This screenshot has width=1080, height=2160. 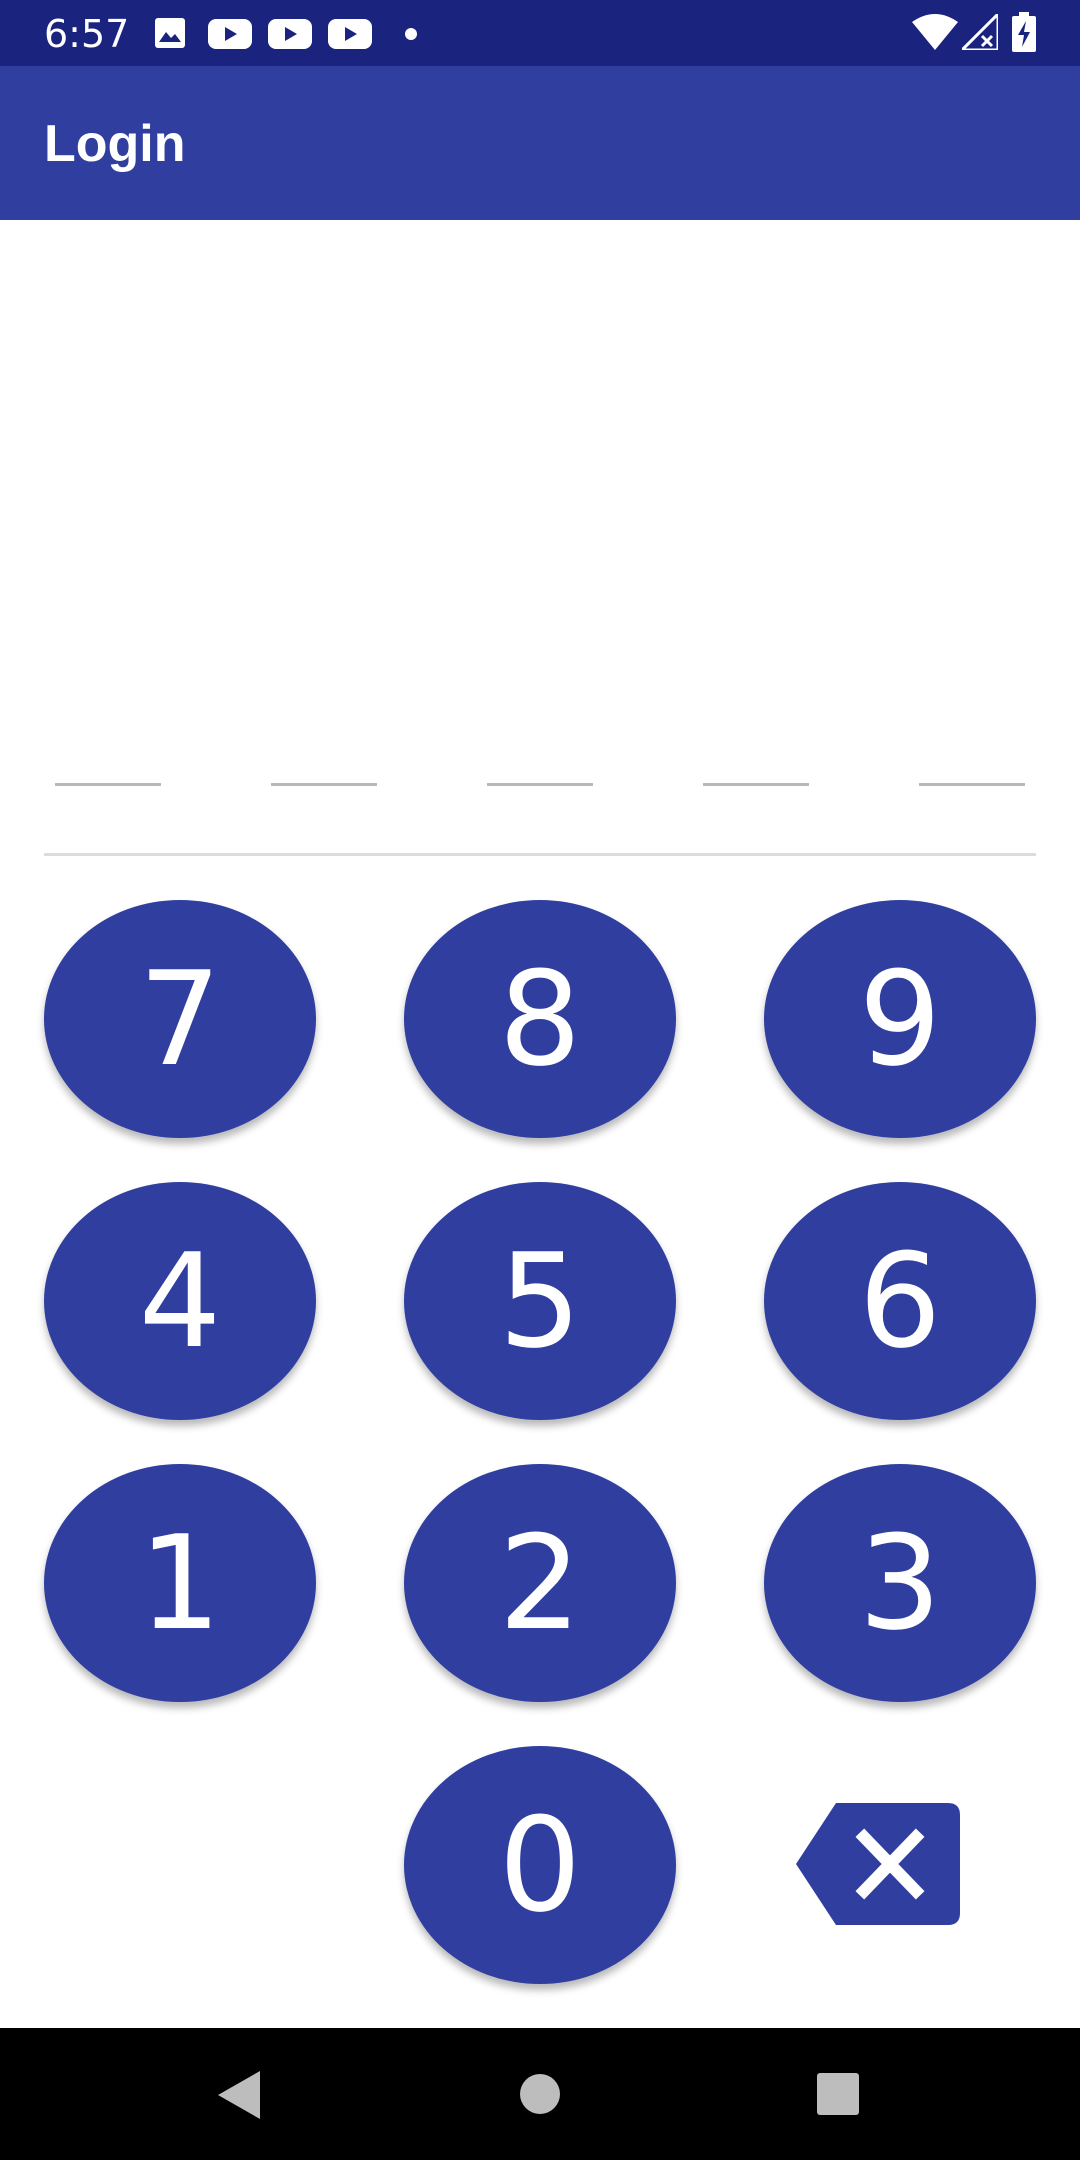 I want to click on key-3: 3, so click(x=900, y=1583).